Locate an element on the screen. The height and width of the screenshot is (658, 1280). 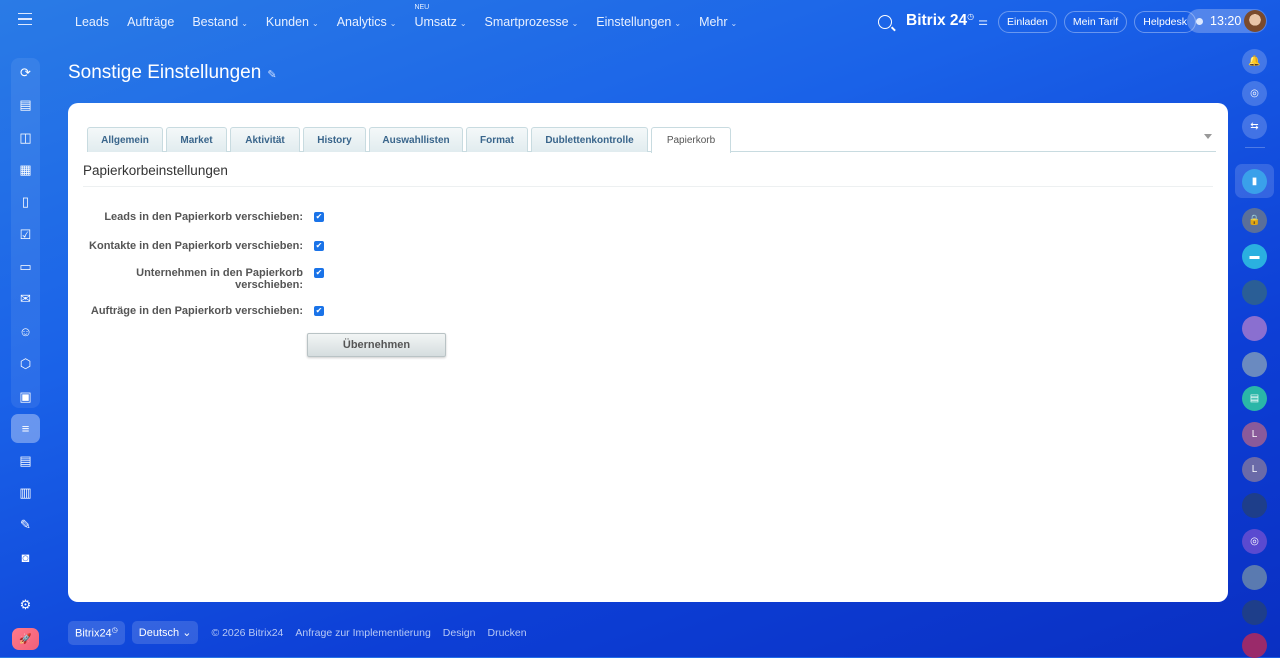
bell-icon: 🔔 is located at coordinates (1254, 61).